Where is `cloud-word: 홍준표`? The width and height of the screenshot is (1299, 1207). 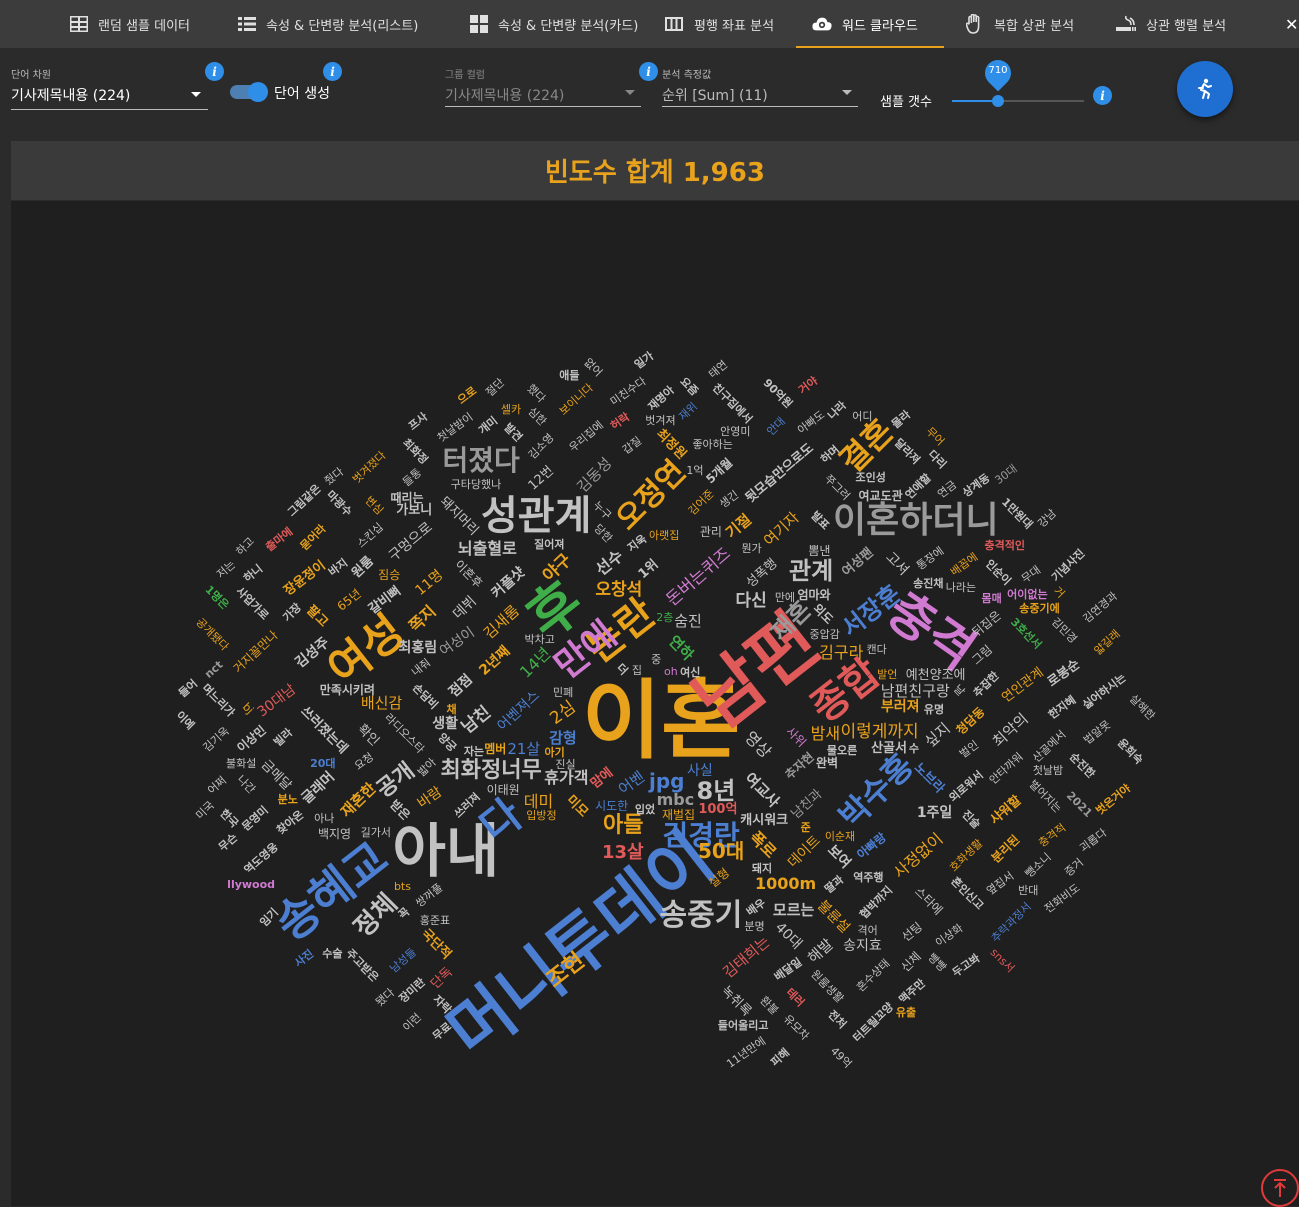 cloud-word: 홍준표 is located at coordinates (435, 921).